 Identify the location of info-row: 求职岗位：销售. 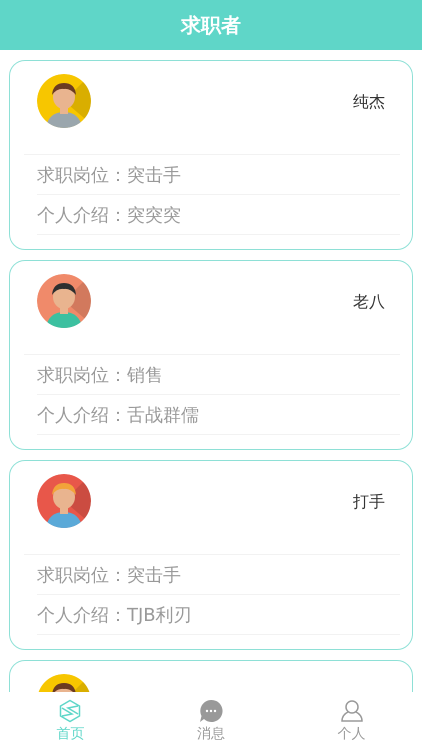
(218, 375).